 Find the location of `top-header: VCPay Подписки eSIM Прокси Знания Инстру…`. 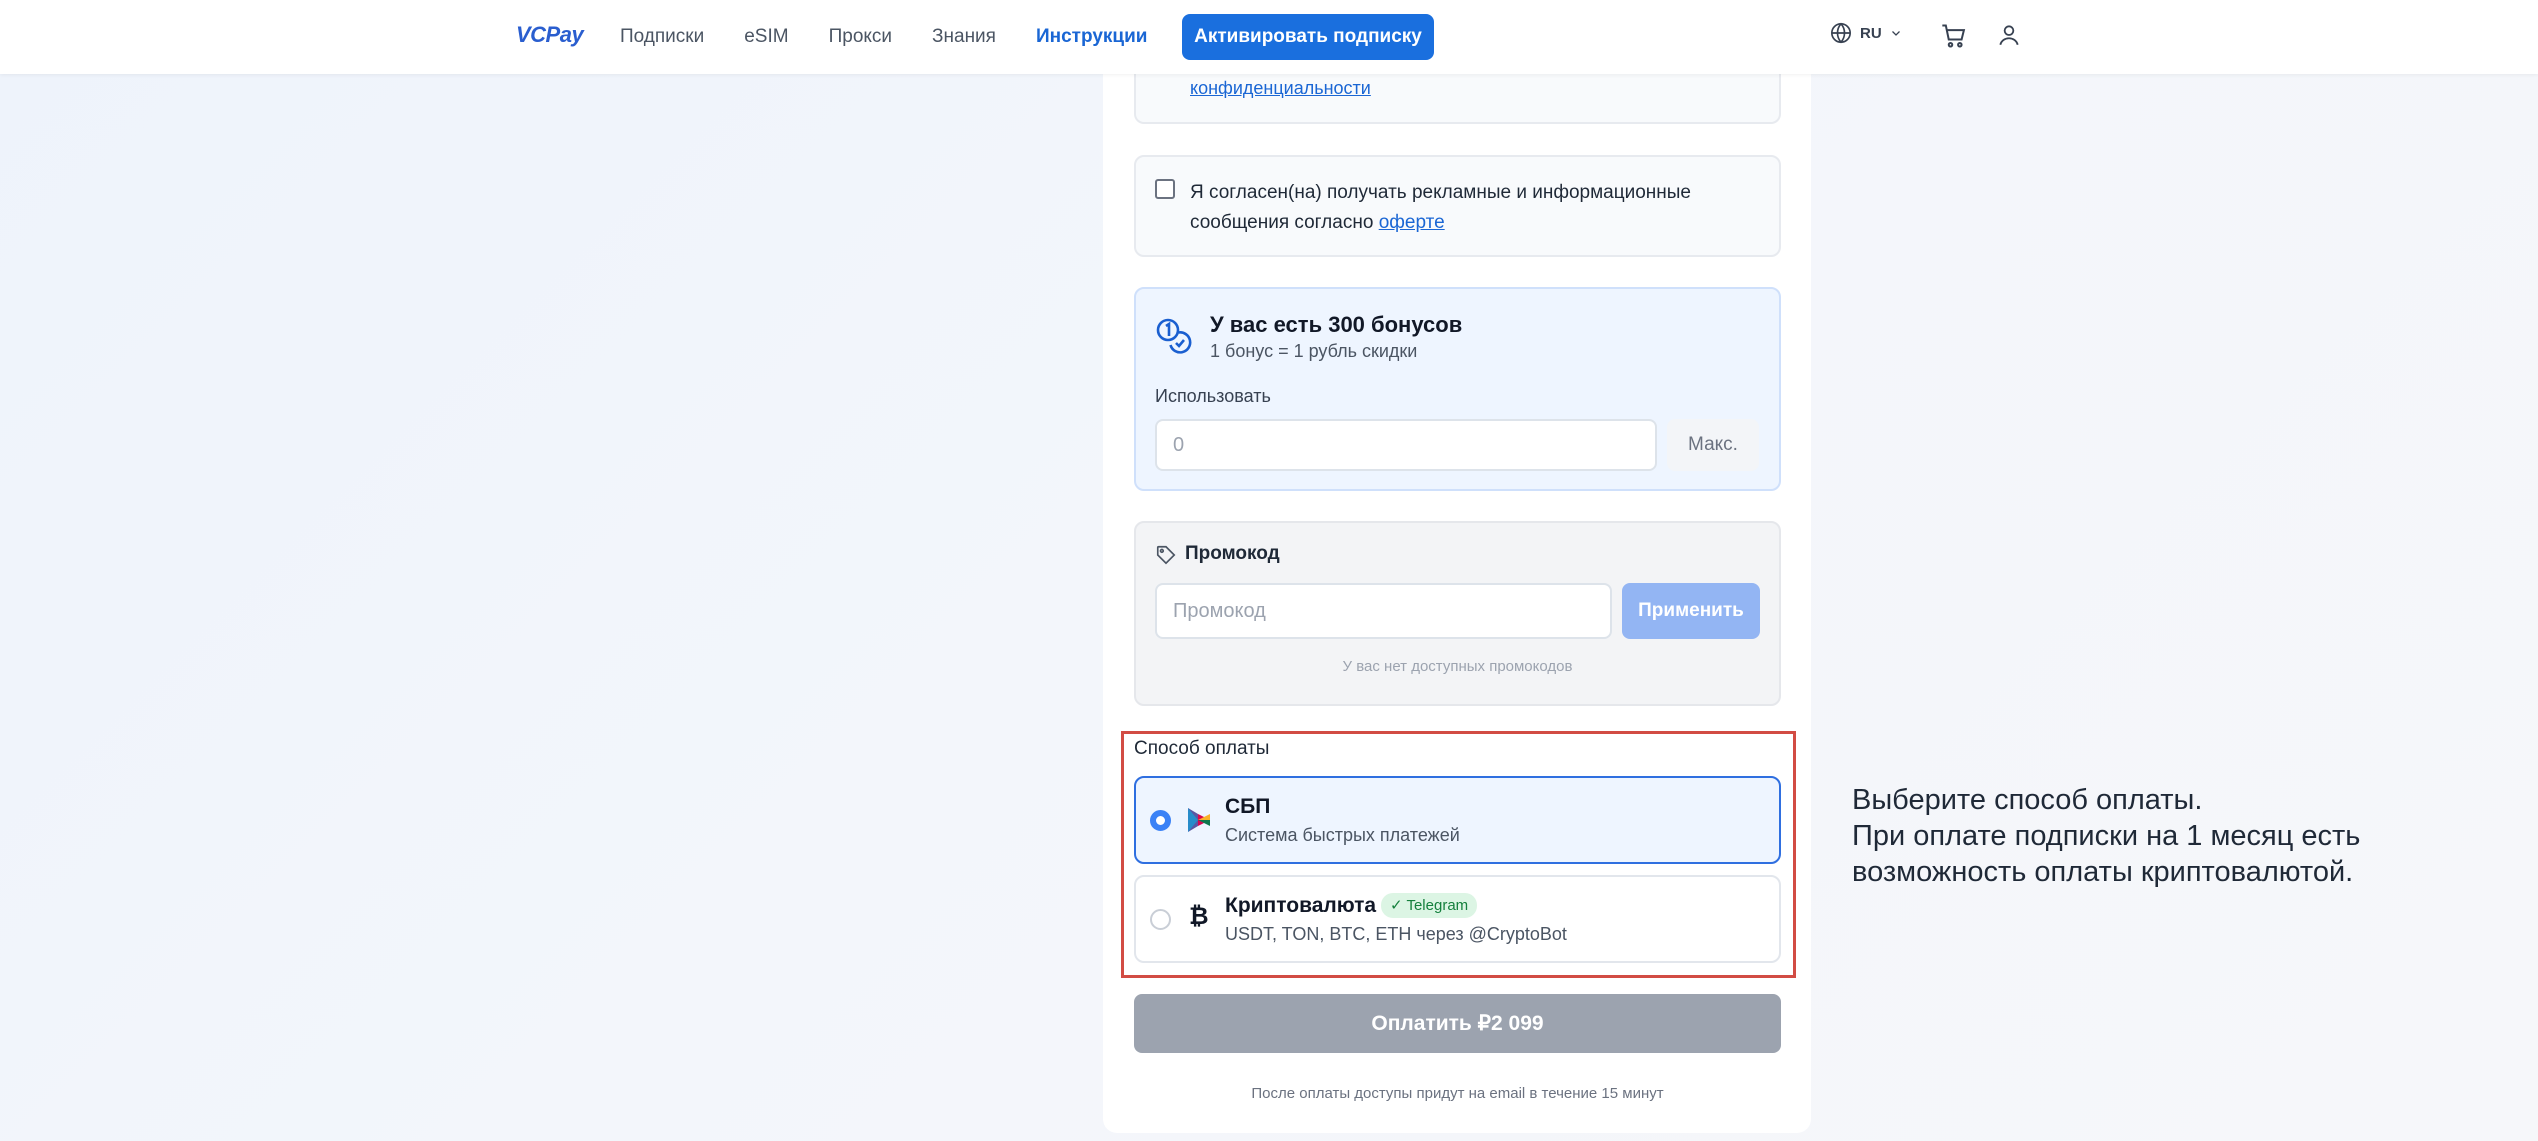

top-header: VCPay Подписки eSIM Прокси Знания Инстру… is located at coordinates (1269, 37).